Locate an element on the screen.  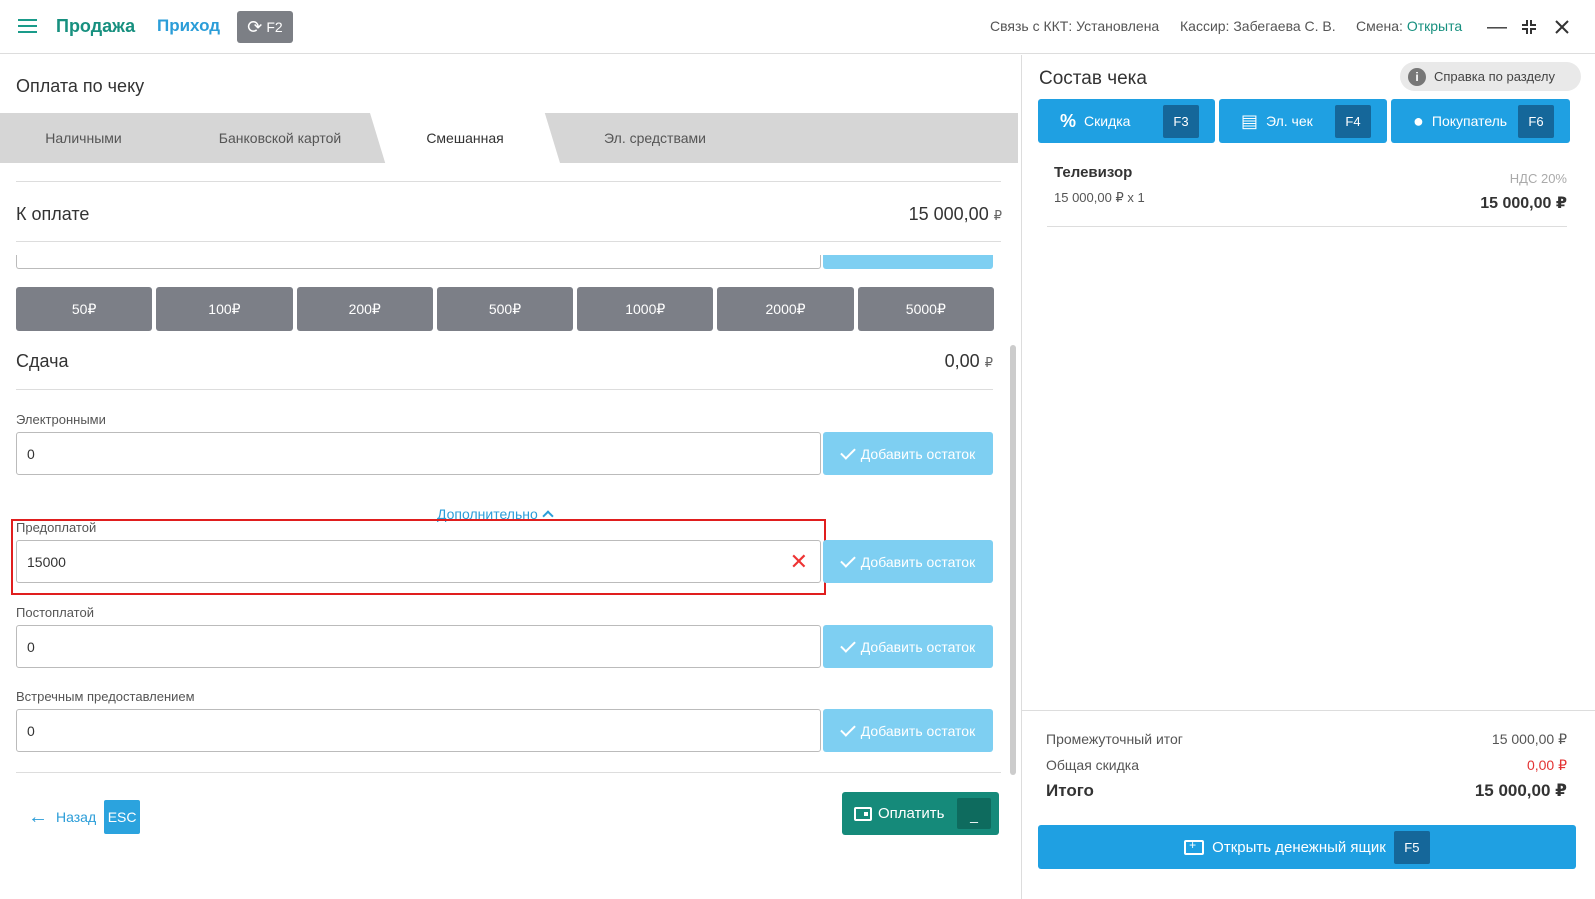
tab-cash: Наличными is located at coordinates (83, 138).